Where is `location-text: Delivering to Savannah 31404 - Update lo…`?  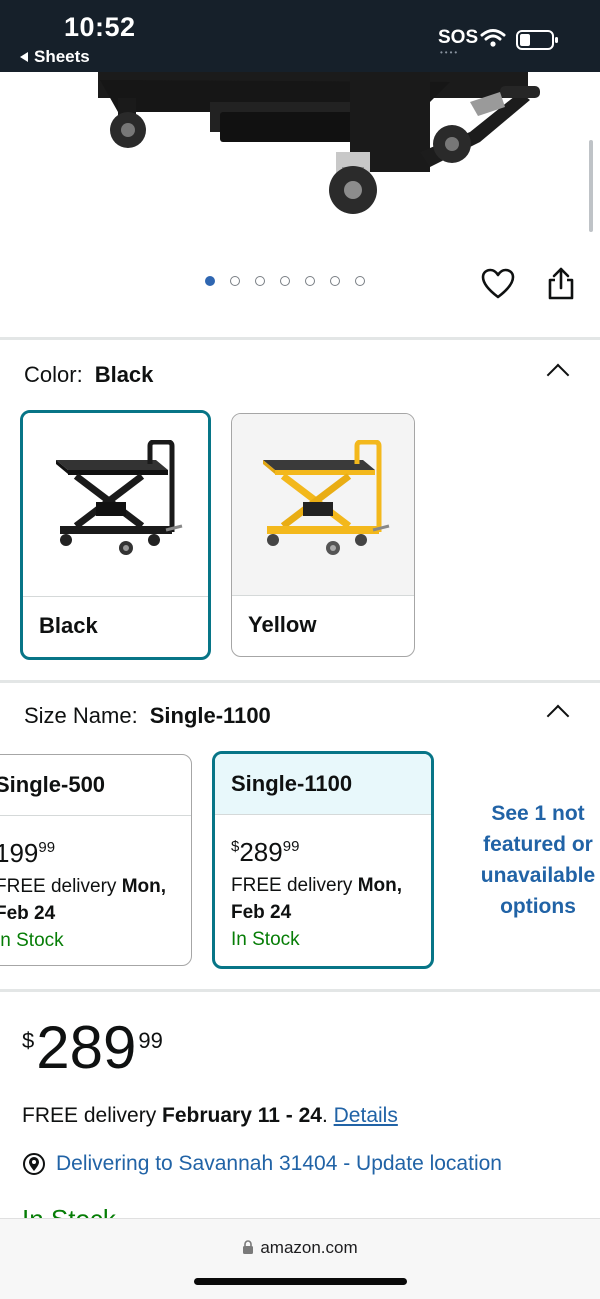 location-text: Delivering to Savannah 31404 - Update lo… is located at coordinates (279, 1163).